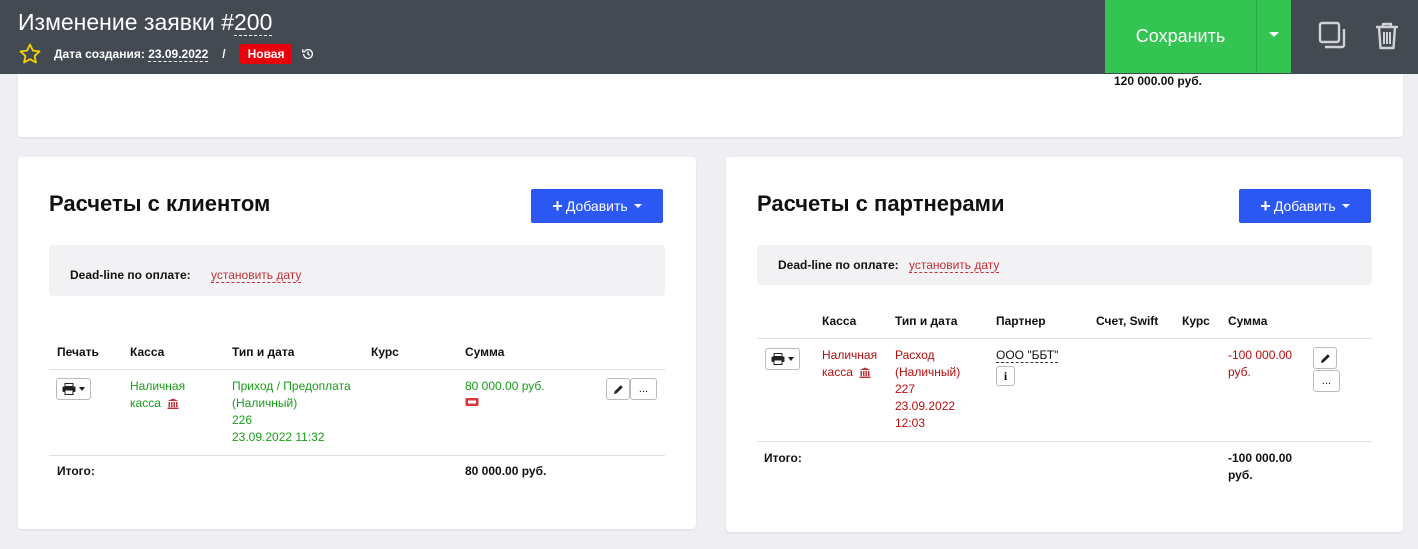  I want to click on type-line: 12:03, so click(910, 423).